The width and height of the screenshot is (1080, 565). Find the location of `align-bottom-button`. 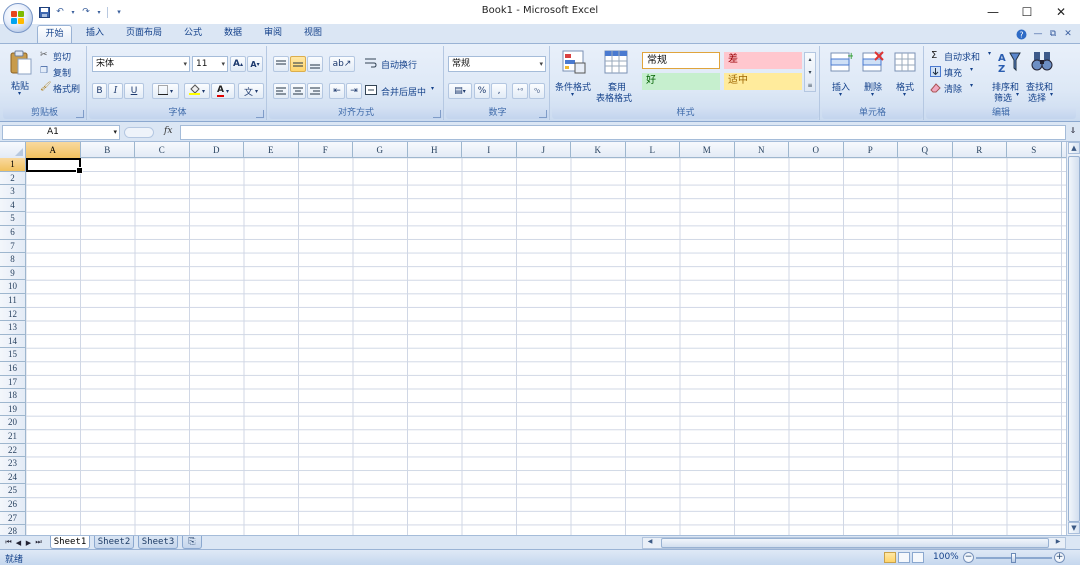

align-bottom-button is located at coordinates (315, 64).